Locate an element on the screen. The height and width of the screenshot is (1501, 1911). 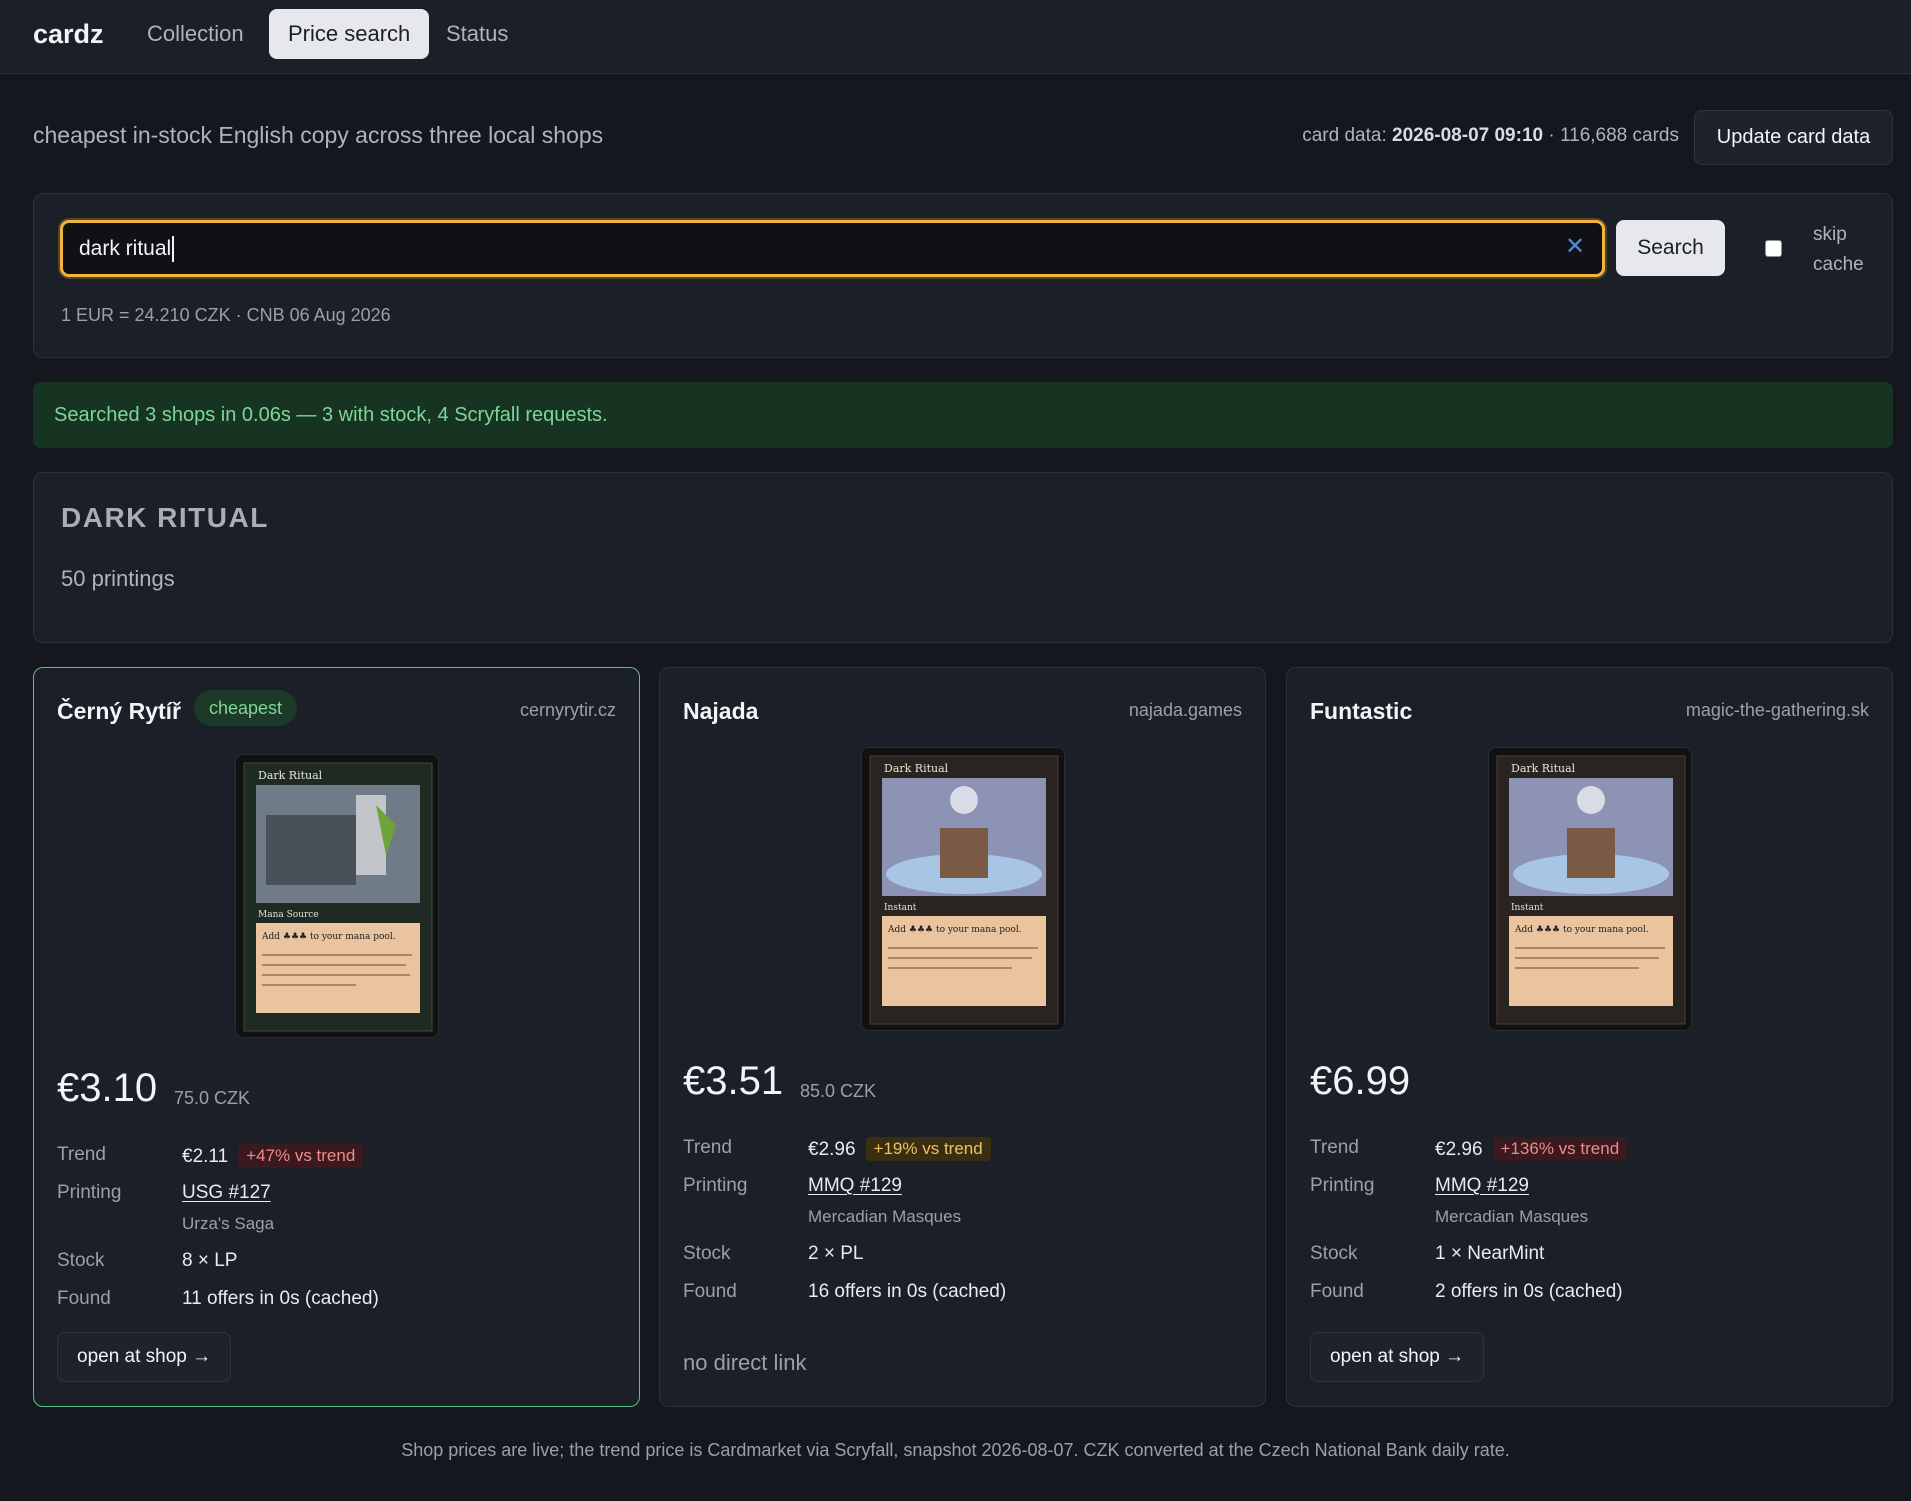
shop-domain: magic-the-gathering.sk is located at coordinates (1777, 710).